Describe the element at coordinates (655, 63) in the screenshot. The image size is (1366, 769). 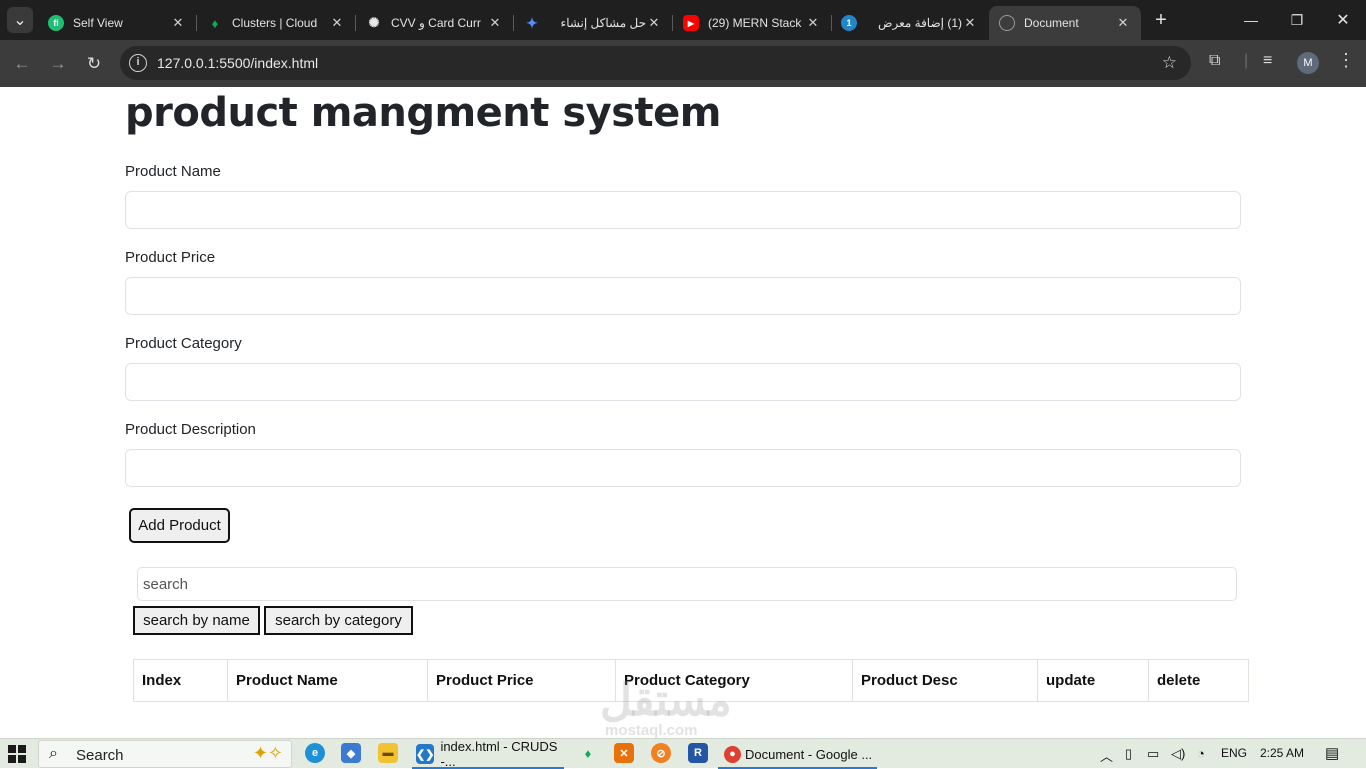
I see `address-bar: i 127.0.0.1:5500/index.html ☆` at that location.